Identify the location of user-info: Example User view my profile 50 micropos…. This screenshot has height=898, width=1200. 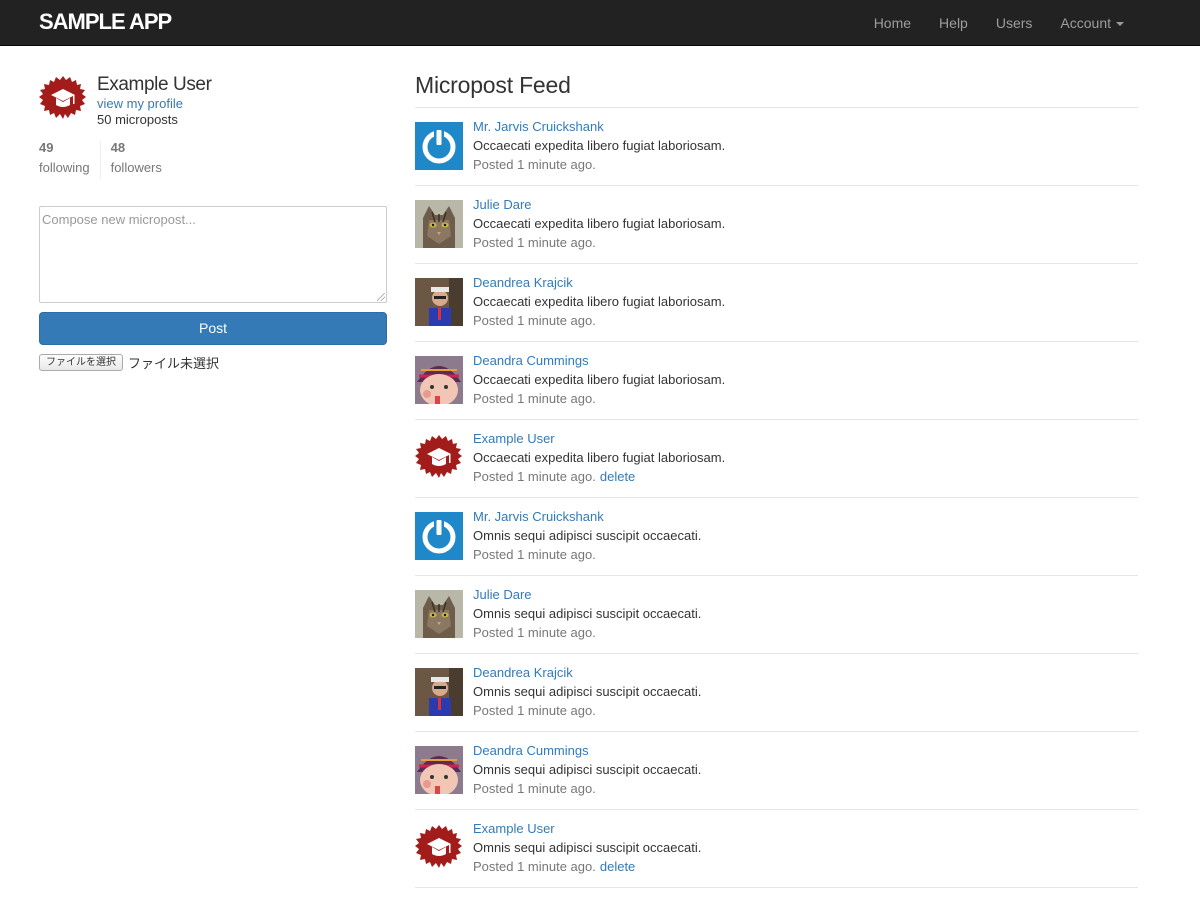
(213, 103).